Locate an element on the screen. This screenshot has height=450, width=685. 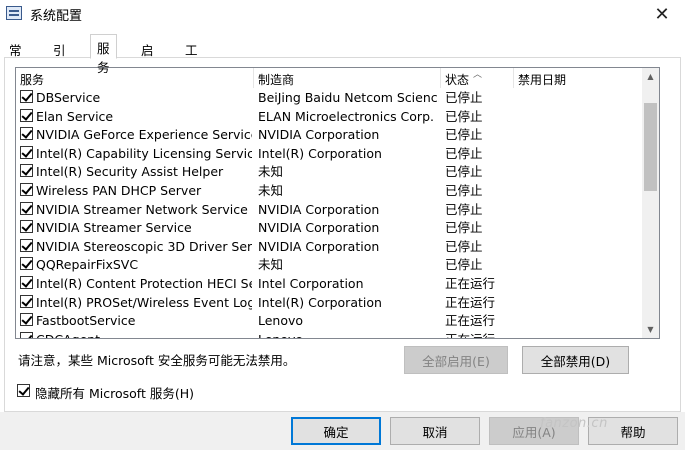
service-maker: ELAN Microelectronics Corp. is located at coordinates (346, 116).